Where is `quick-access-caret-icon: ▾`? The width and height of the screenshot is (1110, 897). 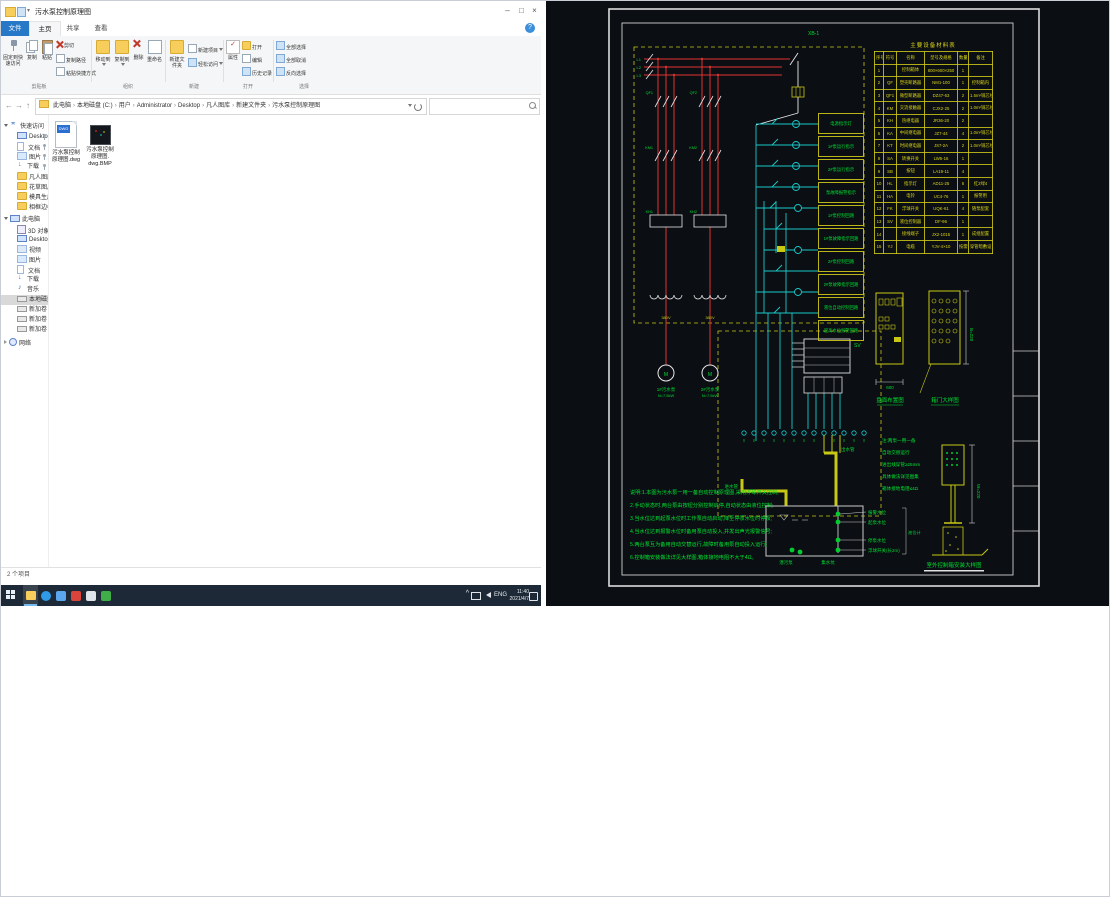
quick-access-caret-icon: ▾ is located at coordinates (29, 11).